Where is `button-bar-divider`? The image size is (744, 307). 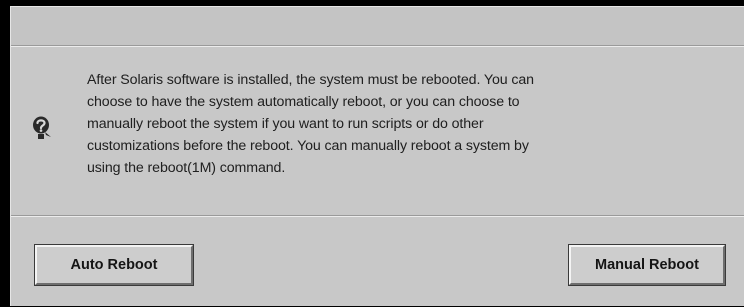 button-bar-divider is located at coordinates (377, 216).